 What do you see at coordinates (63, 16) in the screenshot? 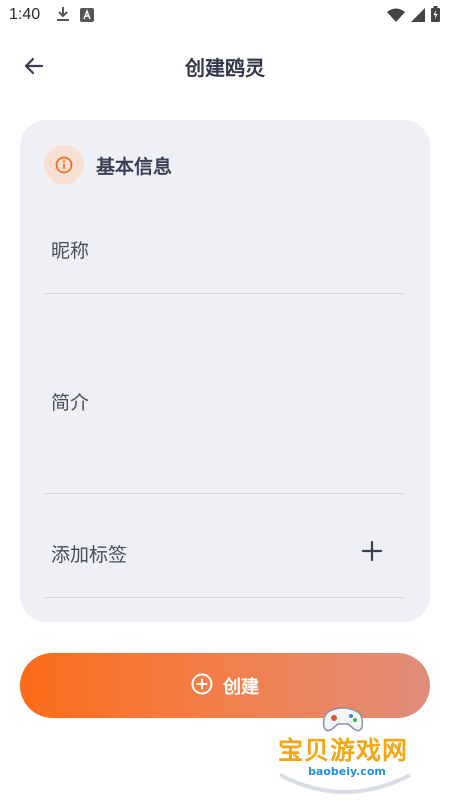
I see `download-icon` at bounding box center [63, 16].